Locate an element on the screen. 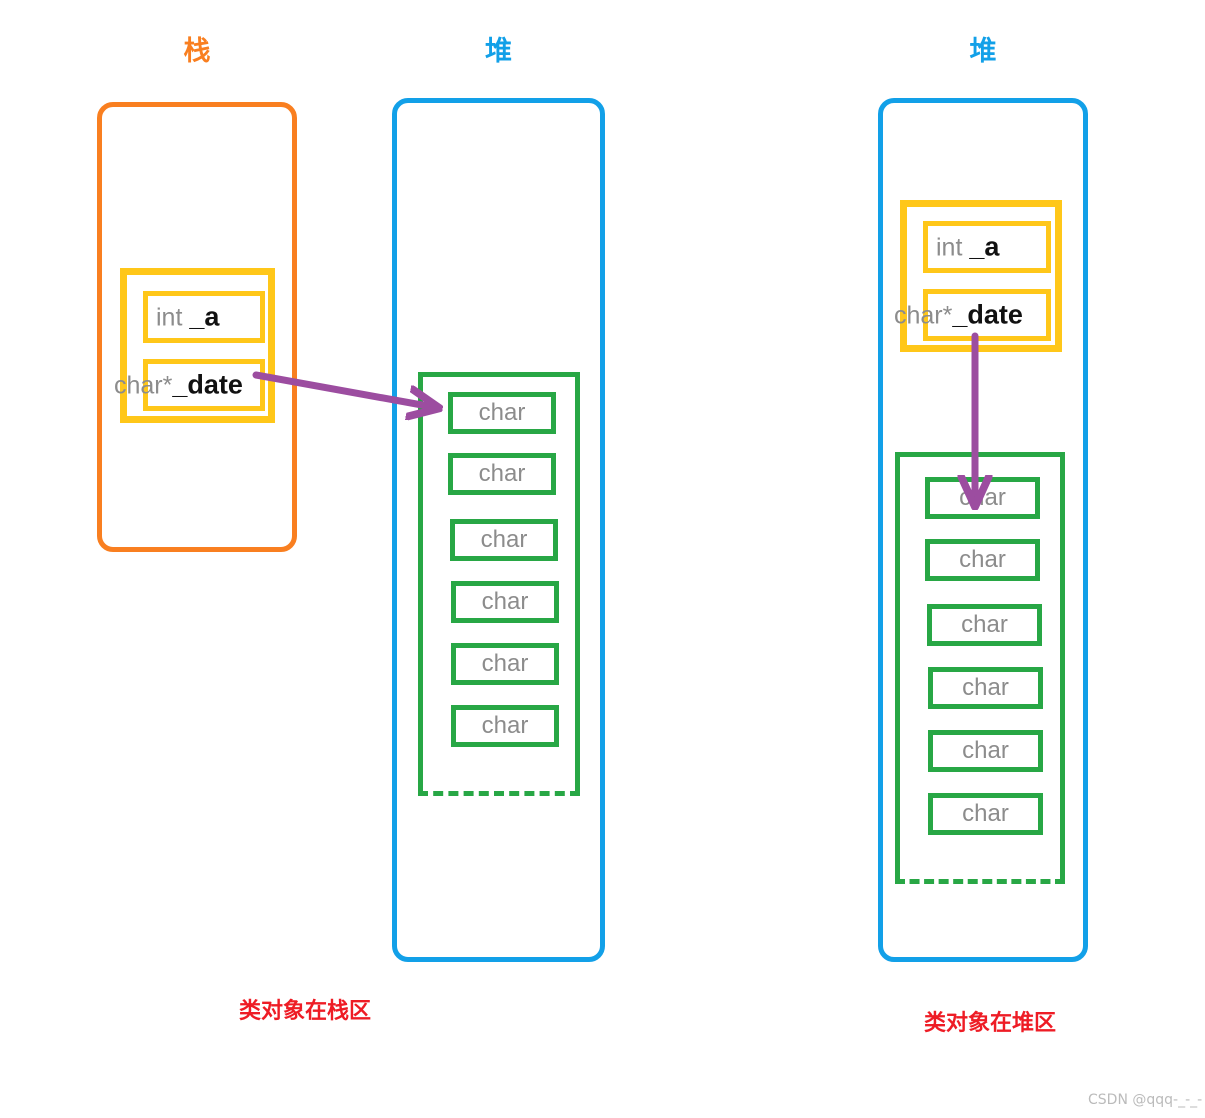 This screenshot has width=1205, height=1118. left-char-cell-2: char is located at coordinates (504, 540).